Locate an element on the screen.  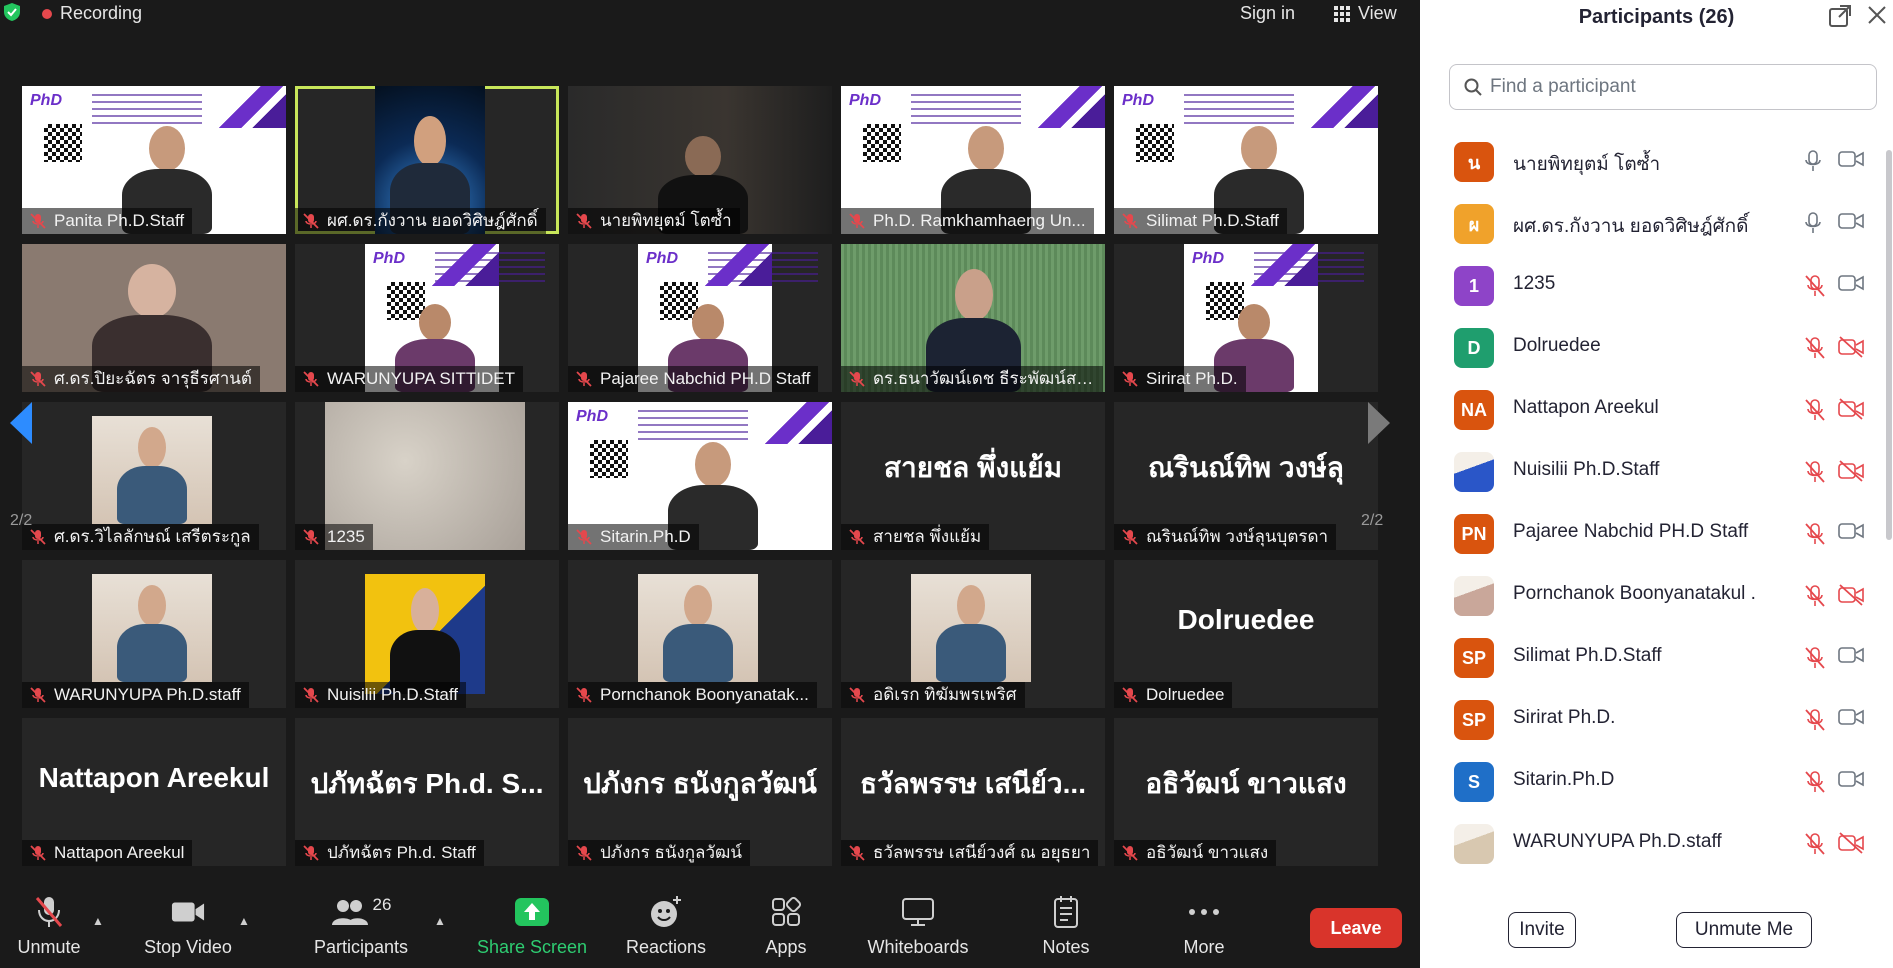
participant-list-item: Pornchanok Boonyanatakul . is located at coordinates (1655, 595).